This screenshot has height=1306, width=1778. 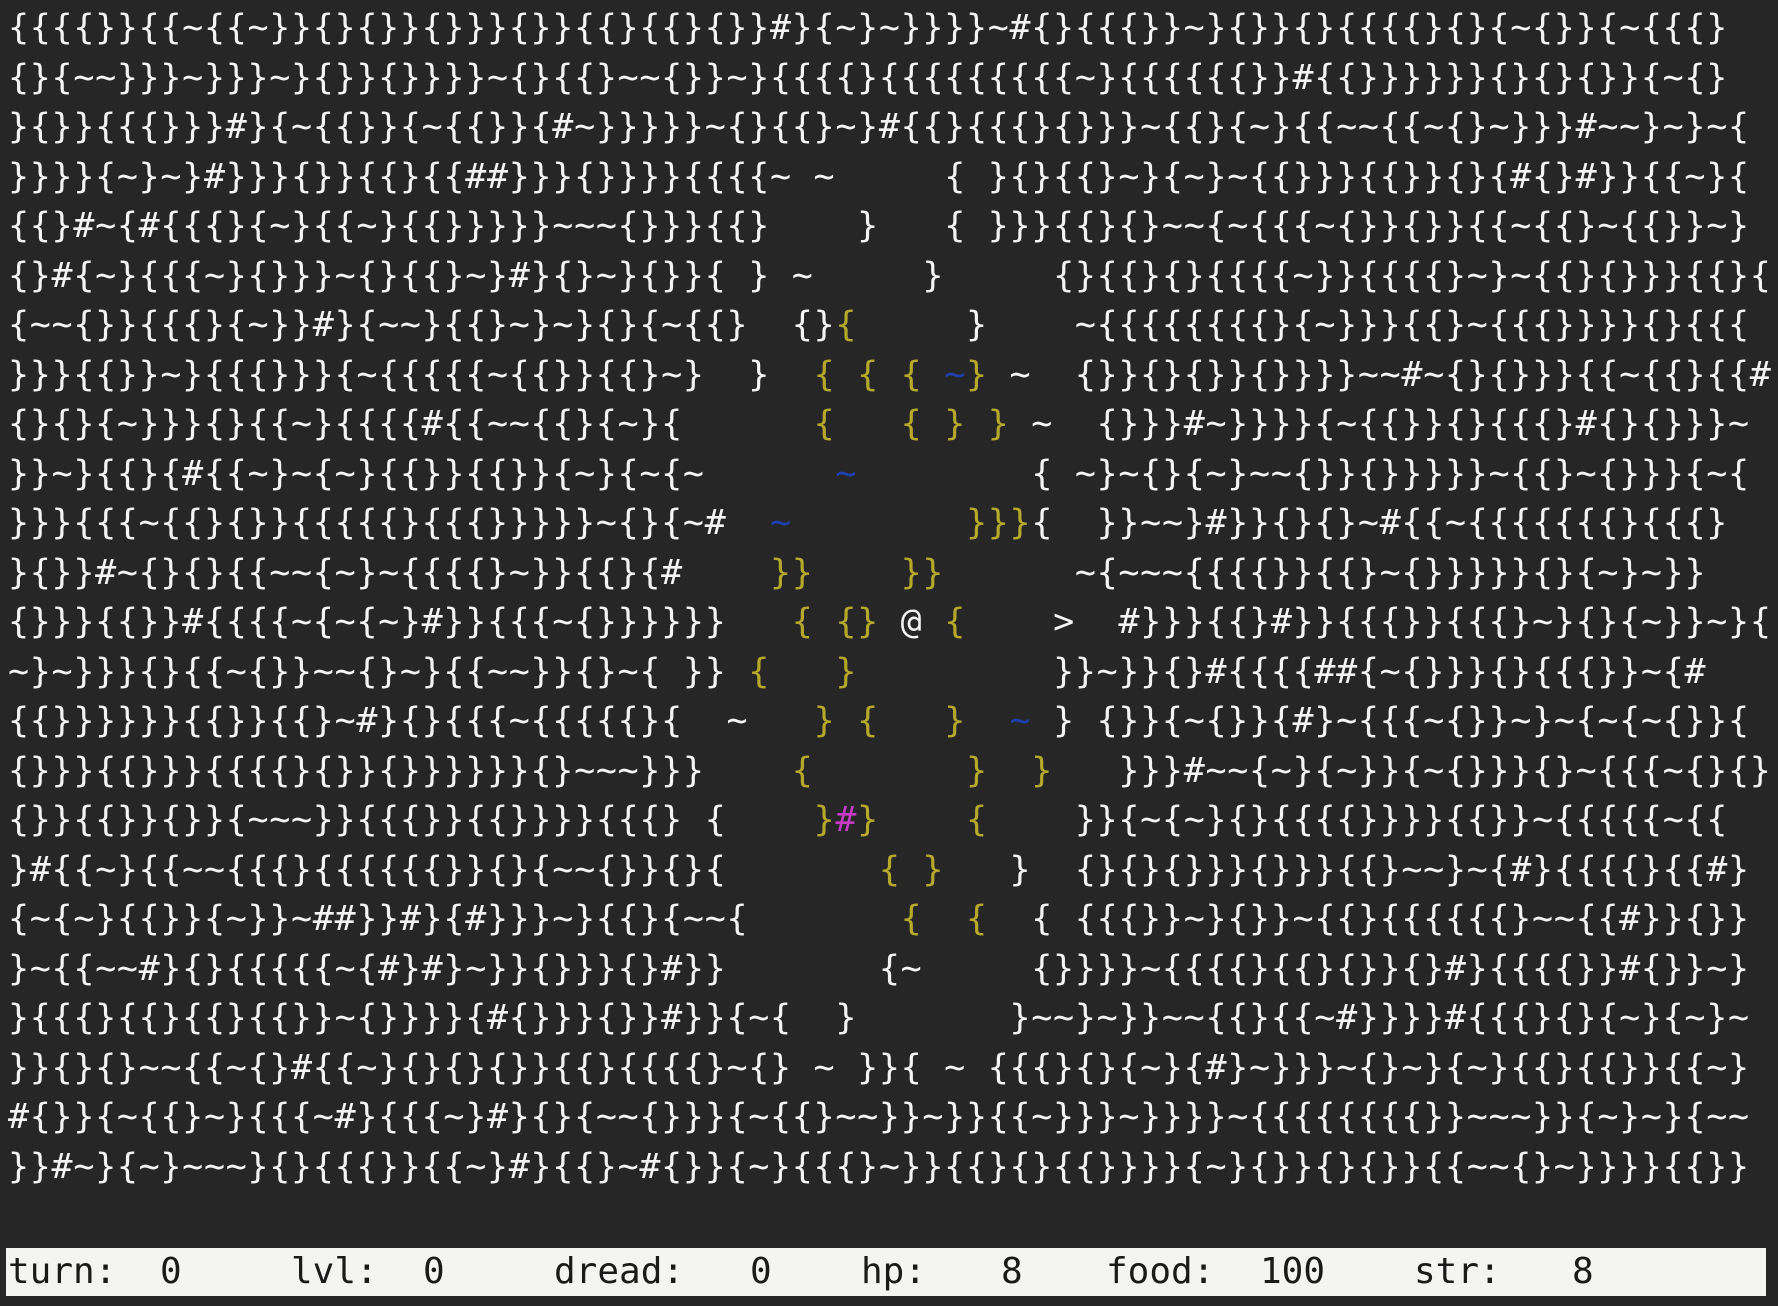 I want to click on wall-tiles: {}, so click(x=813, y=325).